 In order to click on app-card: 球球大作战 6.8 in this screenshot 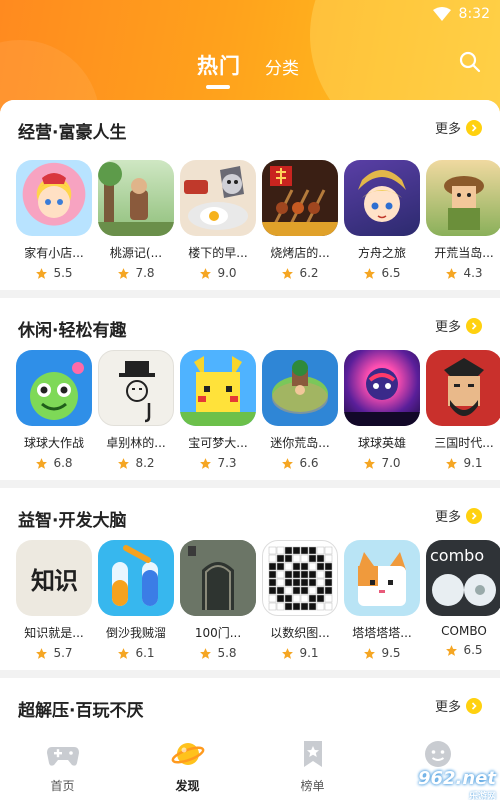, I will do `click(54, 410)`.